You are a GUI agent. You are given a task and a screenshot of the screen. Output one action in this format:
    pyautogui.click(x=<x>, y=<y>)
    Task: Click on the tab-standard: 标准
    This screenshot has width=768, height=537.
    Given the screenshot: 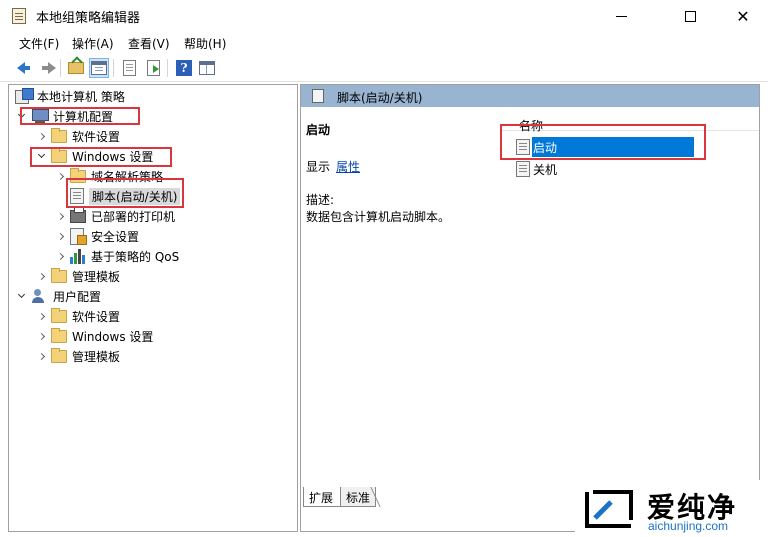 What is the action you would take?
    pyautogui.click(x=358, y=497)
    